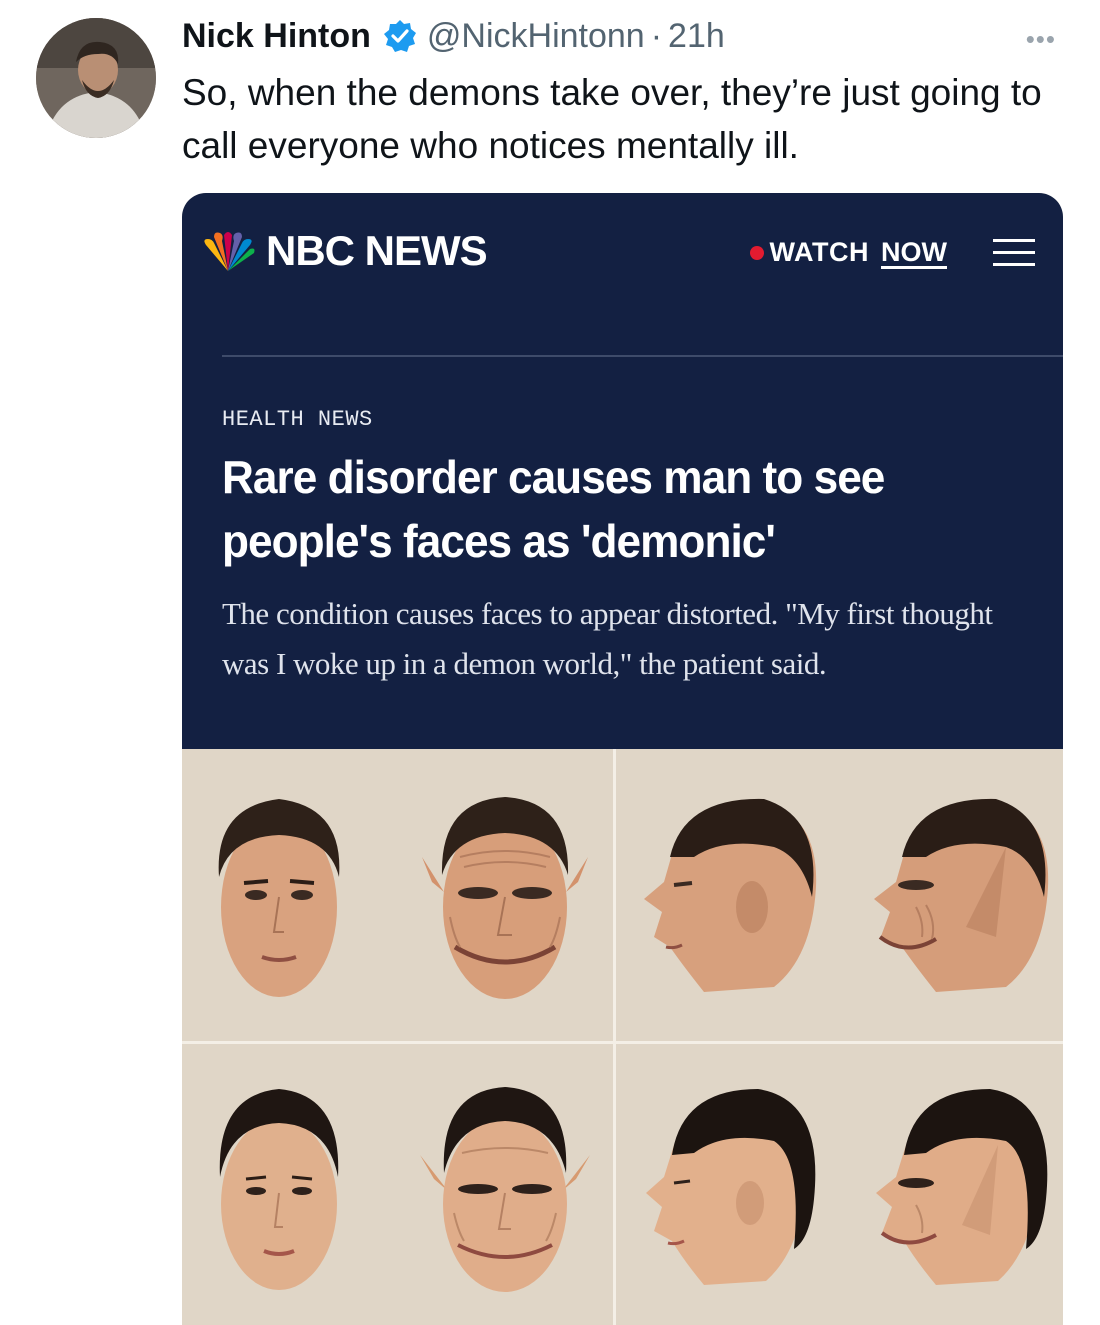 The width and height of the screenshot is (1100, 1325). I want to click on watch-now-link: WATCH NOW, so click(848, 252).